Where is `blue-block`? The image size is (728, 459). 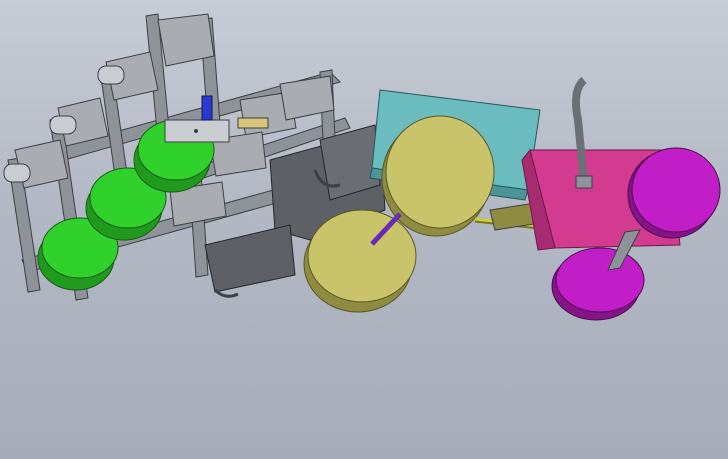
blue-block is located at coordinates (207, 108).